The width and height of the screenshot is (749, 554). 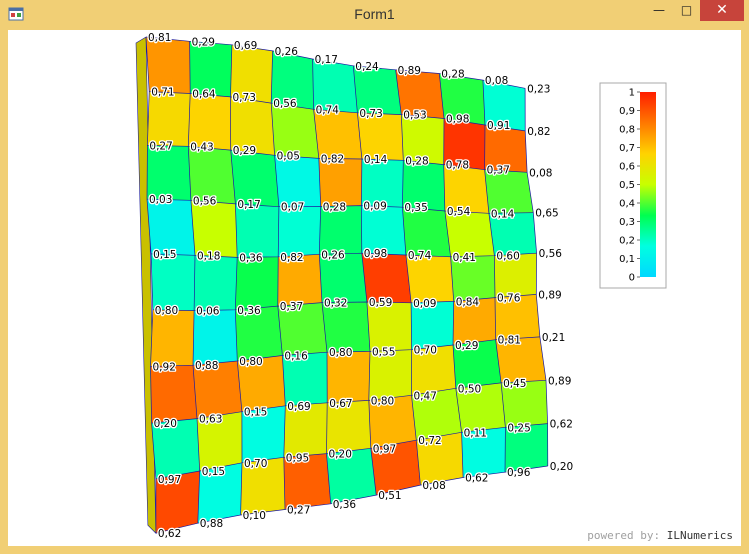 What do you see at coordinates (627, 204) in the screenshot?
I see `colorbar-tick-label: 0,4` at bounding box center [627, 204].